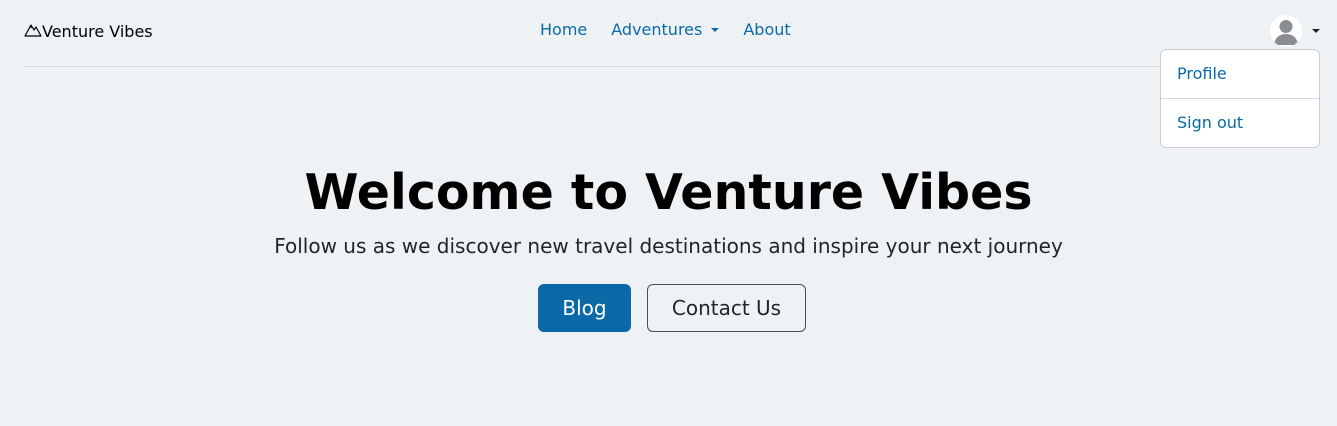  What do you see at coordinates (97, 31) in the screenshot?
I see `brand-name: Venture Vibes` at bounding box center [97, 31].